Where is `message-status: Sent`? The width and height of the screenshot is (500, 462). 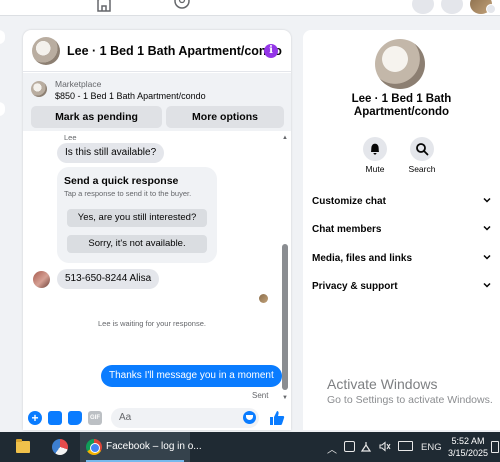
message-status: Sent is located at coordinates (260, 395).